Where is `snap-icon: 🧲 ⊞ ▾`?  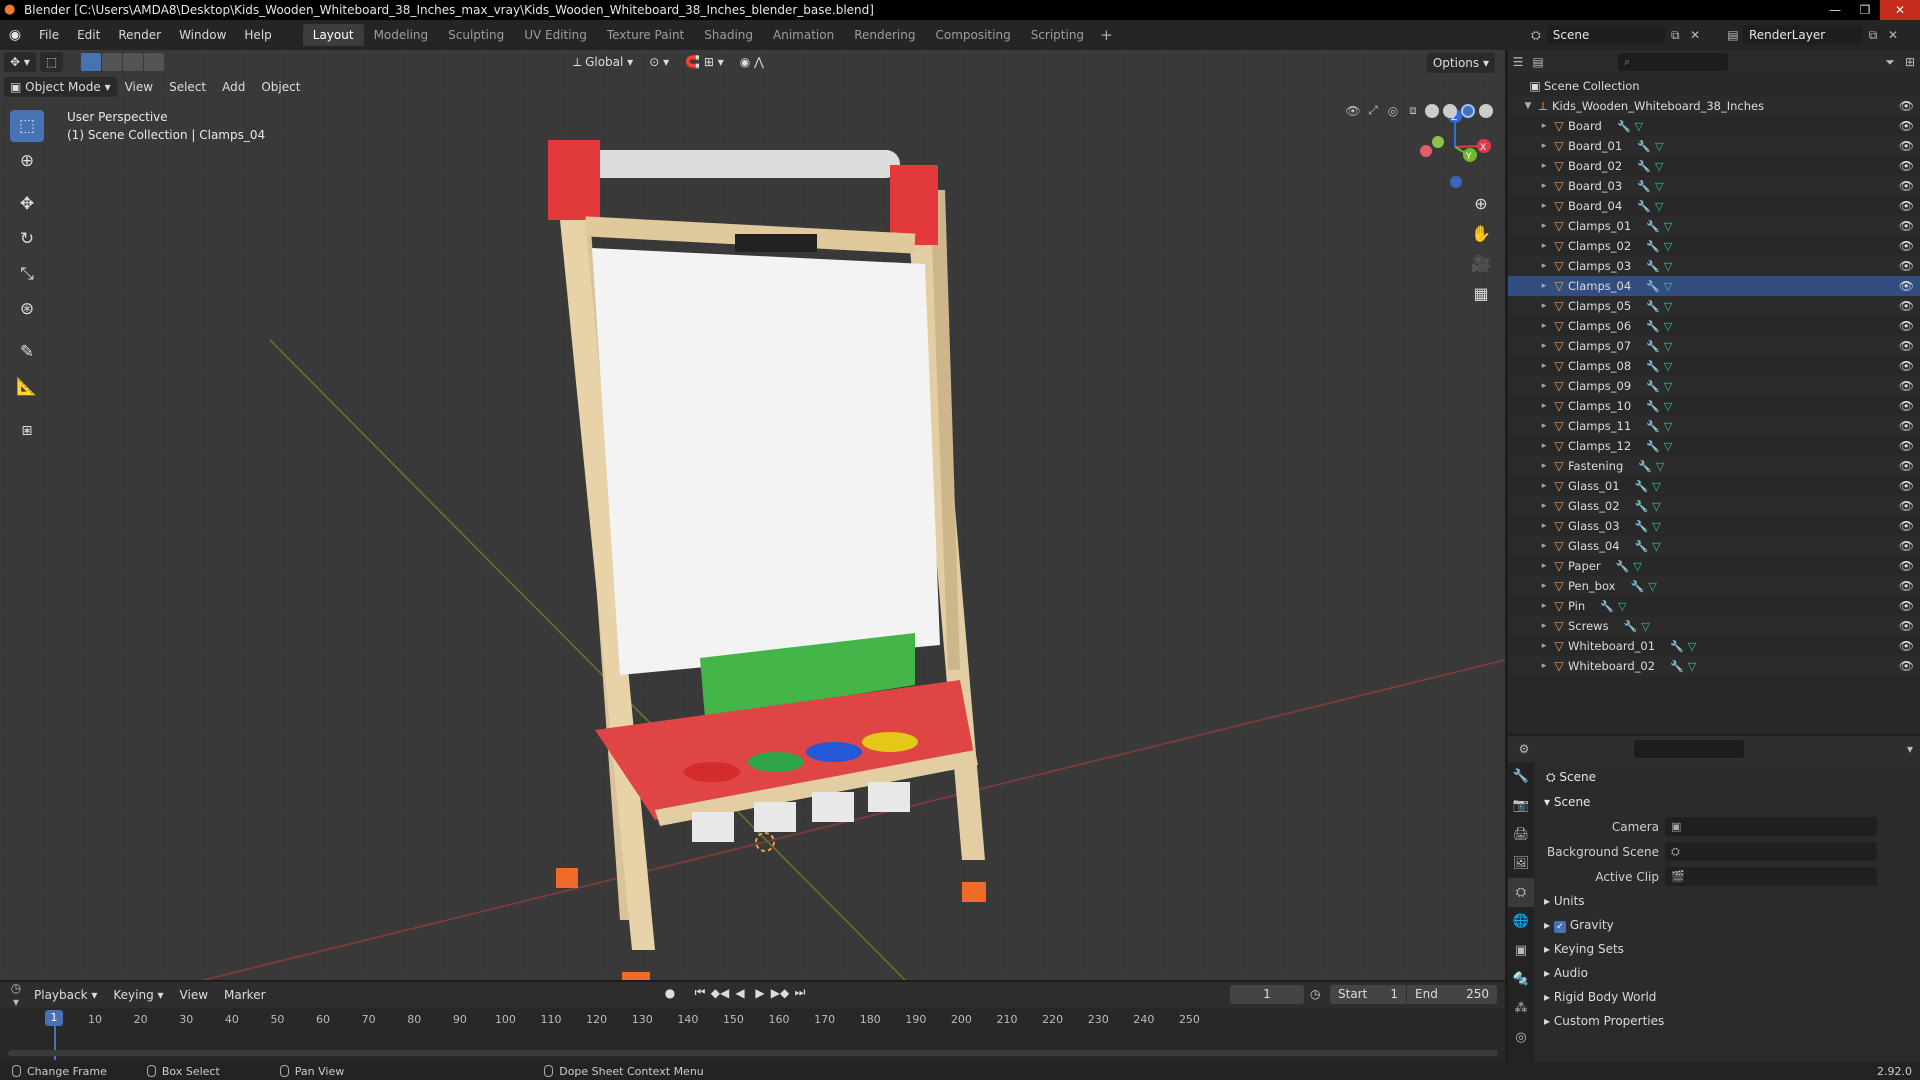
snap-icon: 🧲 ⊞ ▾ is located at coordinates (704, 62).